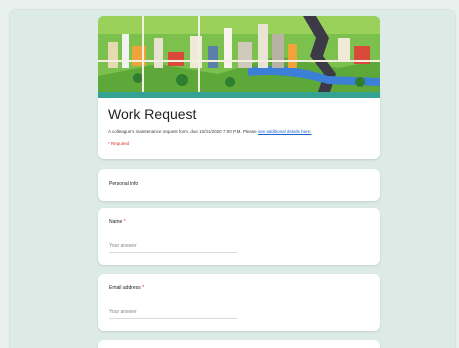  Describe the element at coordinates (239, 236) in the screenshot. I see `question-card-name: Name *` at that location.